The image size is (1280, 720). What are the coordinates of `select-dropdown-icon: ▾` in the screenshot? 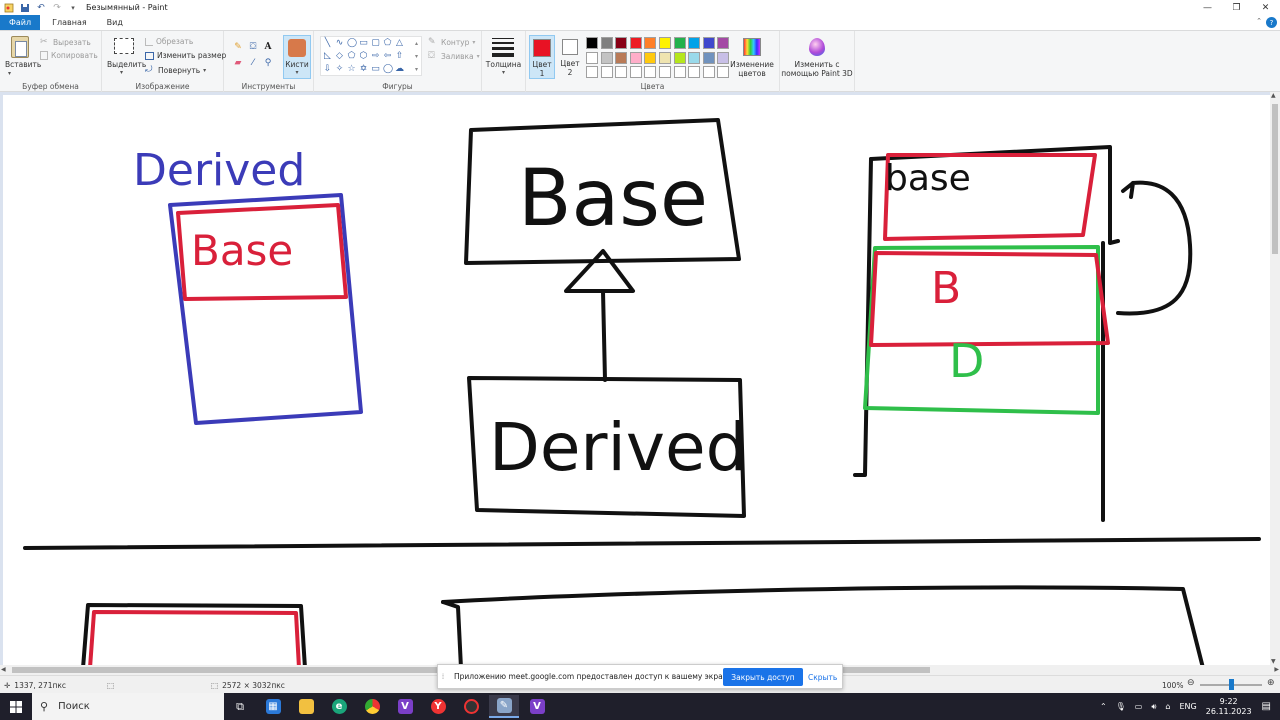 It's located at (121, 72).